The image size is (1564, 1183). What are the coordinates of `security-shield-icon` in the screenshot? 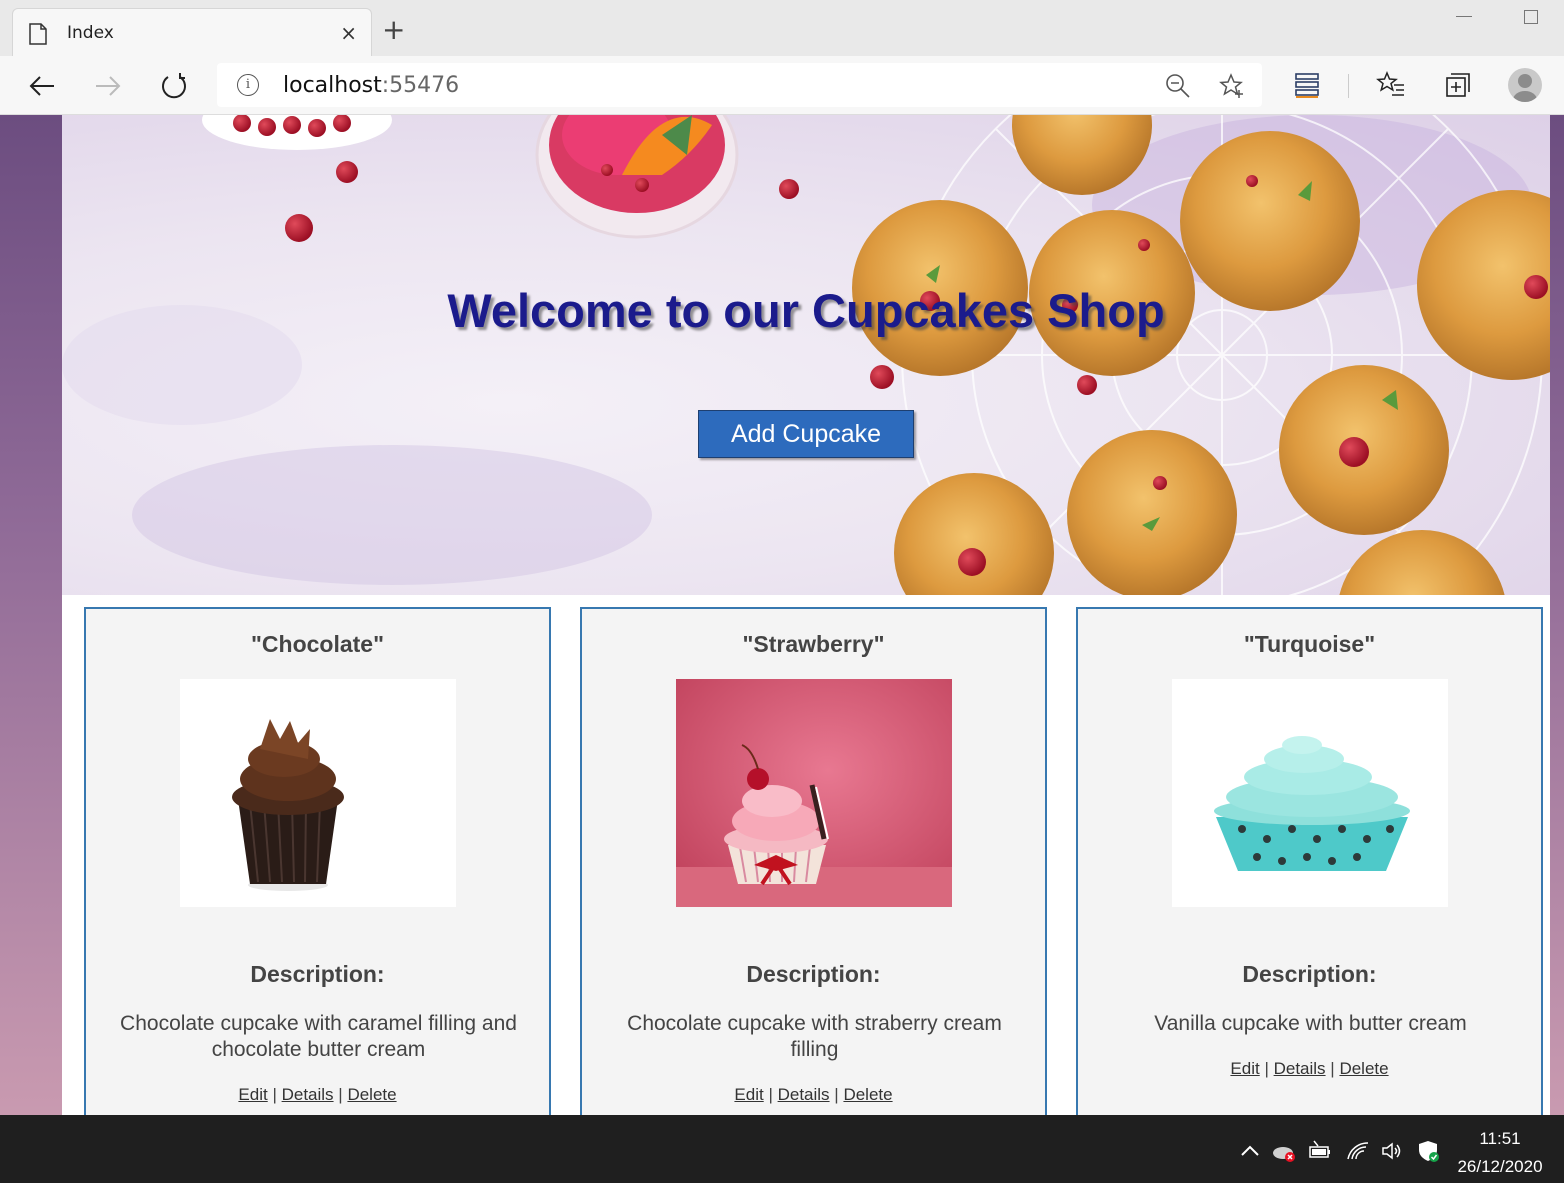 It's located at (1428, 1151).